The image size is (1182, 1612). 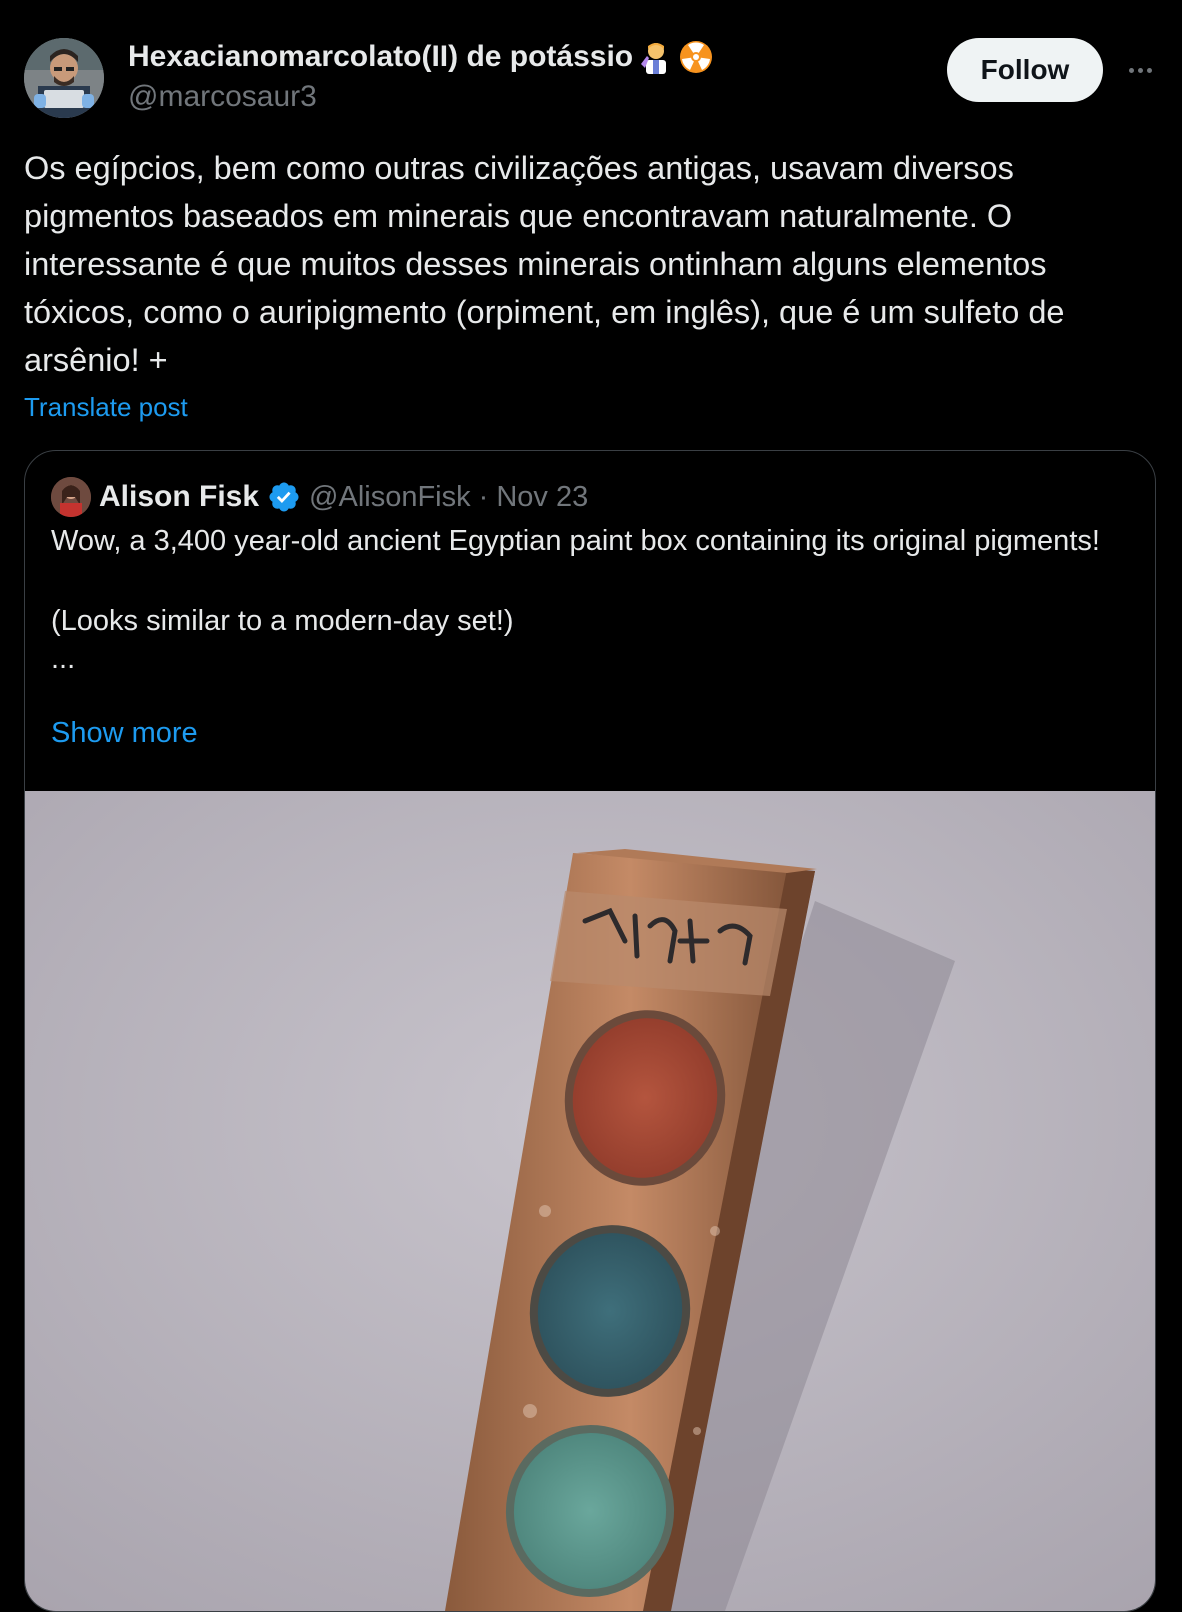 I want to click on quoted-author-handle: @AlisonFisk, so click(x=390, y=496).